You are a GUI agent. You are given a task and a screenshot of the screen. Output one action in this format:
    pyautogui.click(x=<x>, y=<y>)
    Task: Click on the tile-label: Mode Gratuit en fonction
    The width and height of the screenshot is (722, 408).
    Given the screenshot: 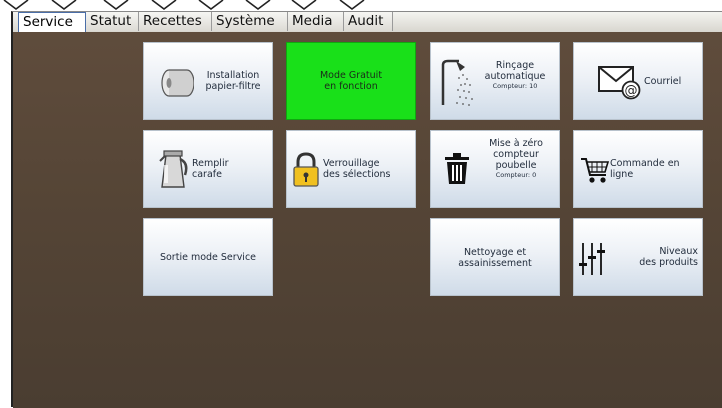 What is the action you would take?
    pyautogui.click(x=351, y=81)
    